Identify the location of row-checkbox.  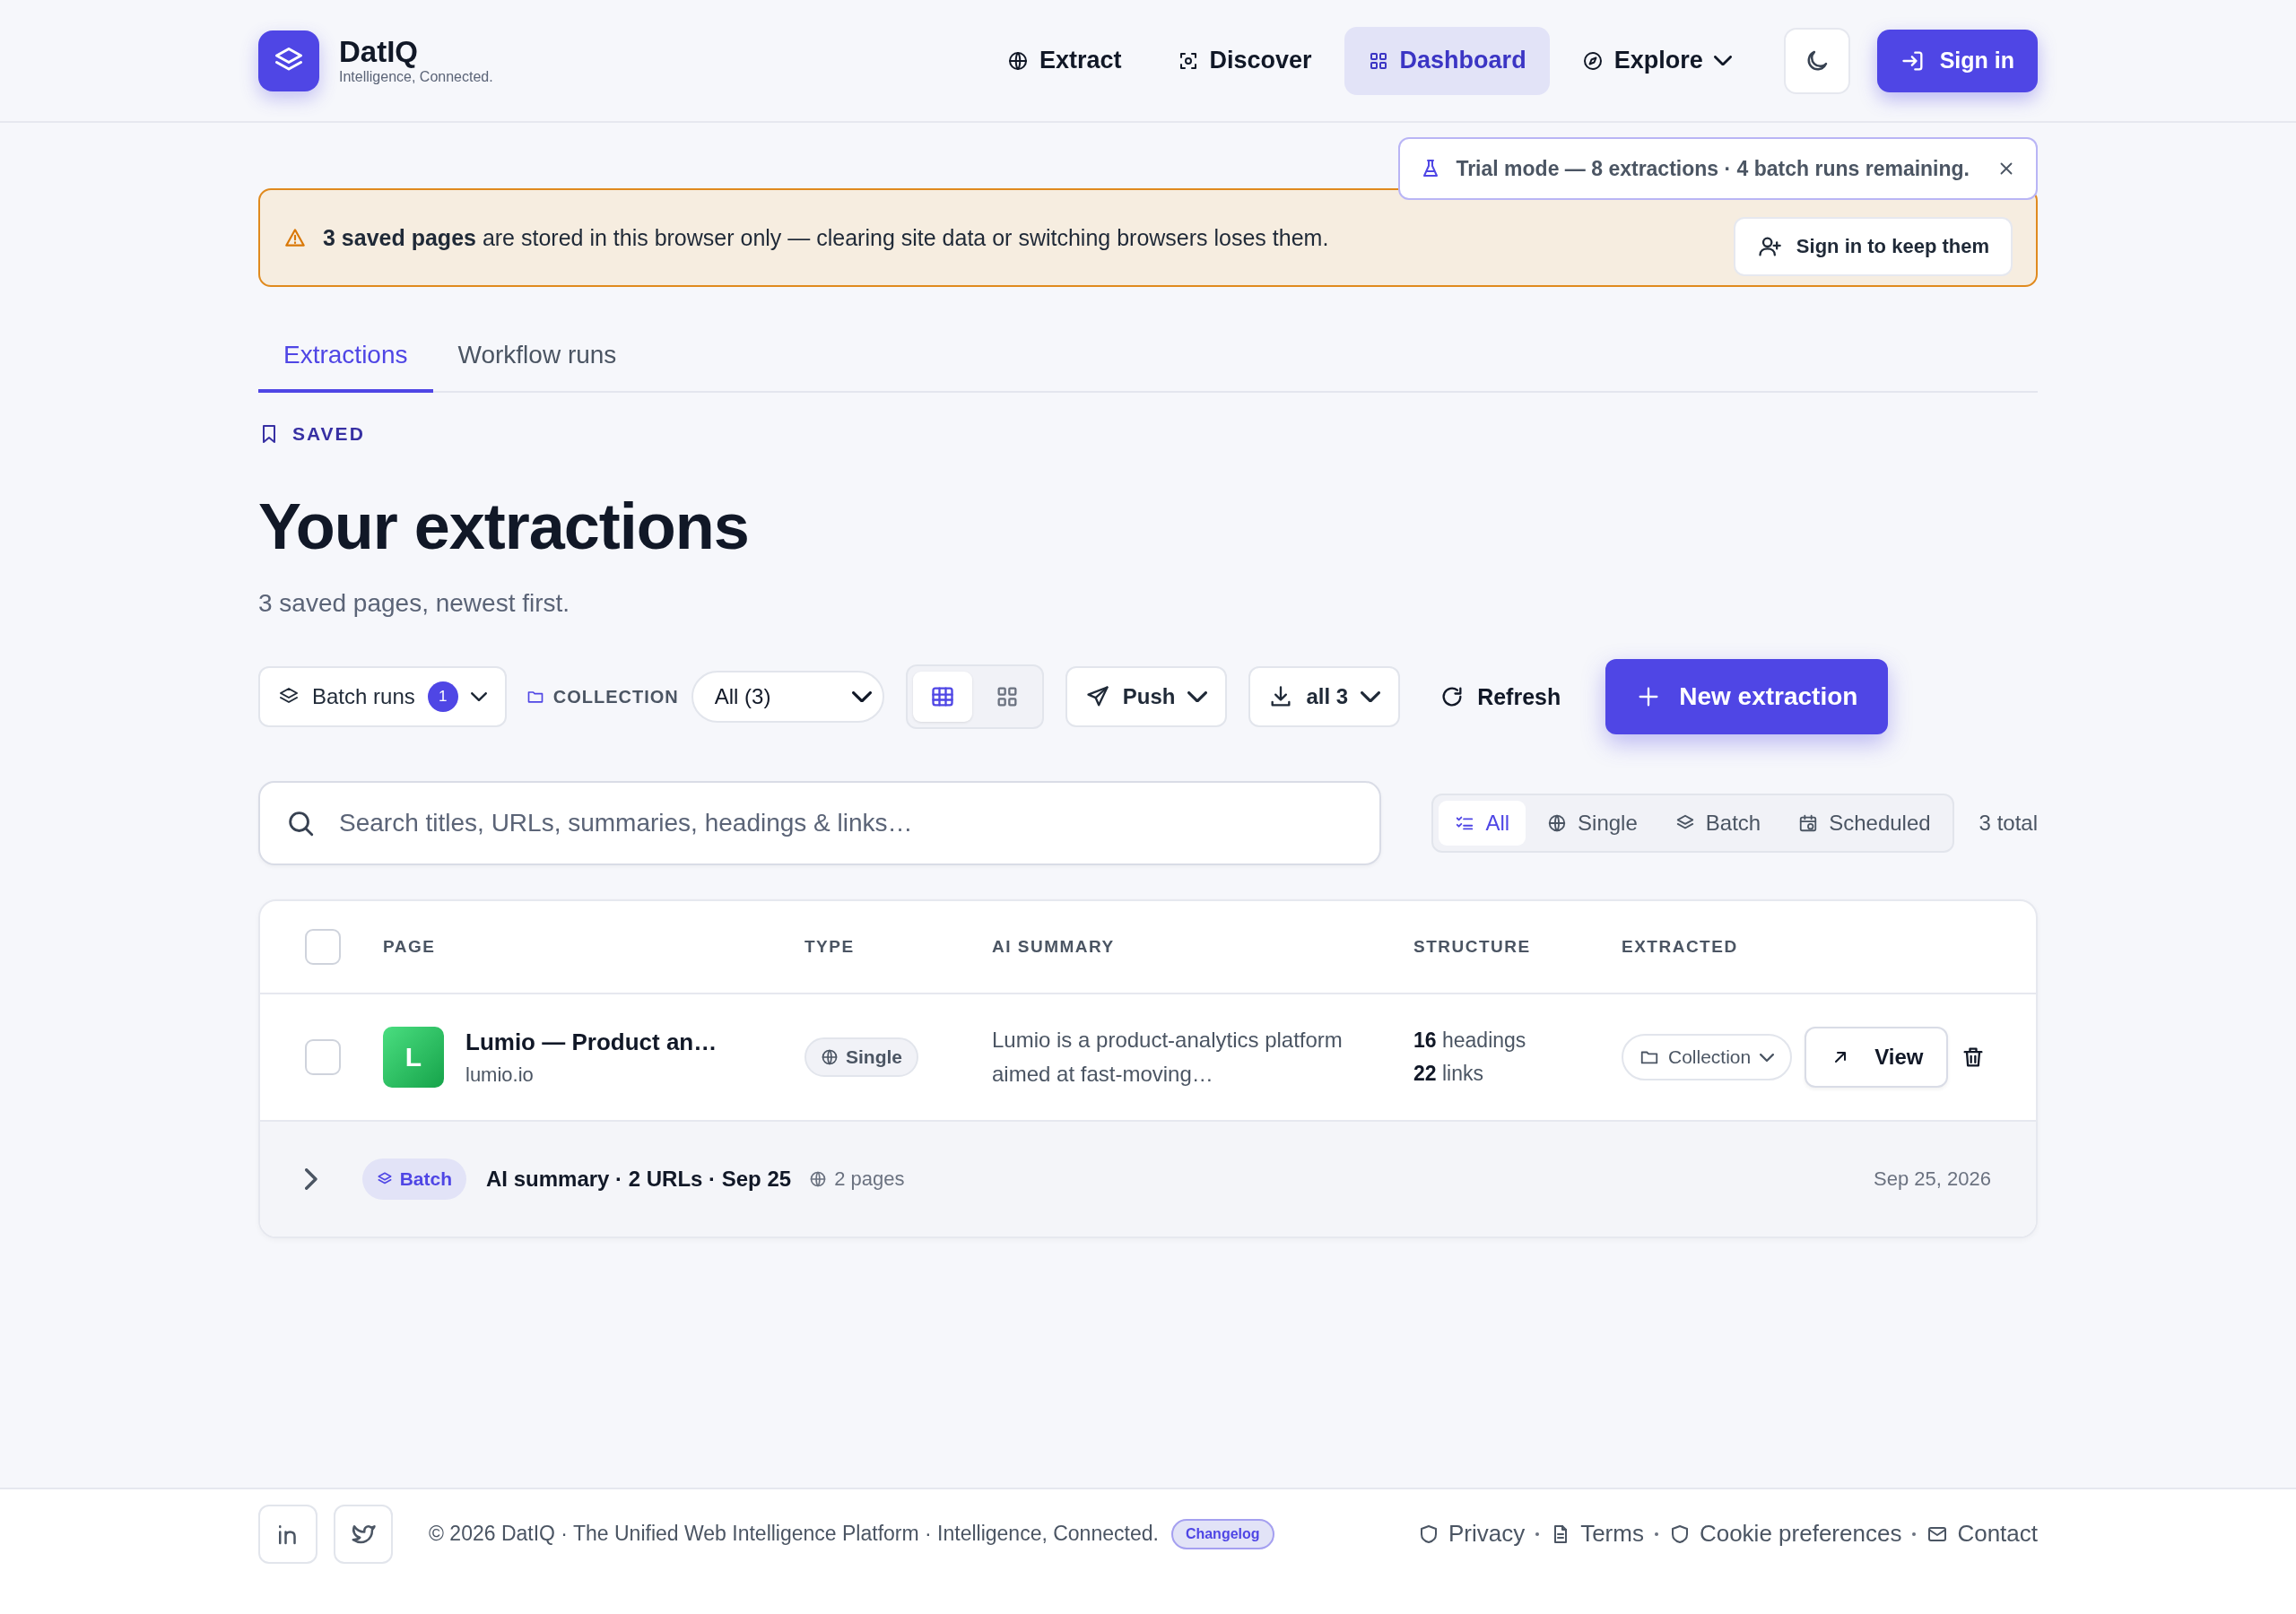
(323, 1057).